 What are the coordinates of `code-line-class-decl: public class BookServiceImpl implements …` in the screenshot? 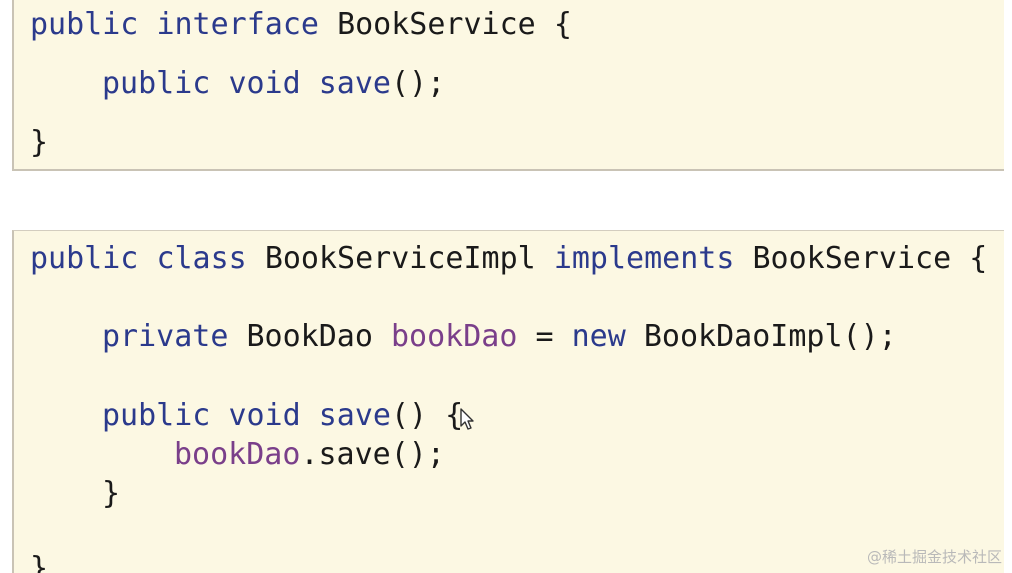 It's located at (508, 259).